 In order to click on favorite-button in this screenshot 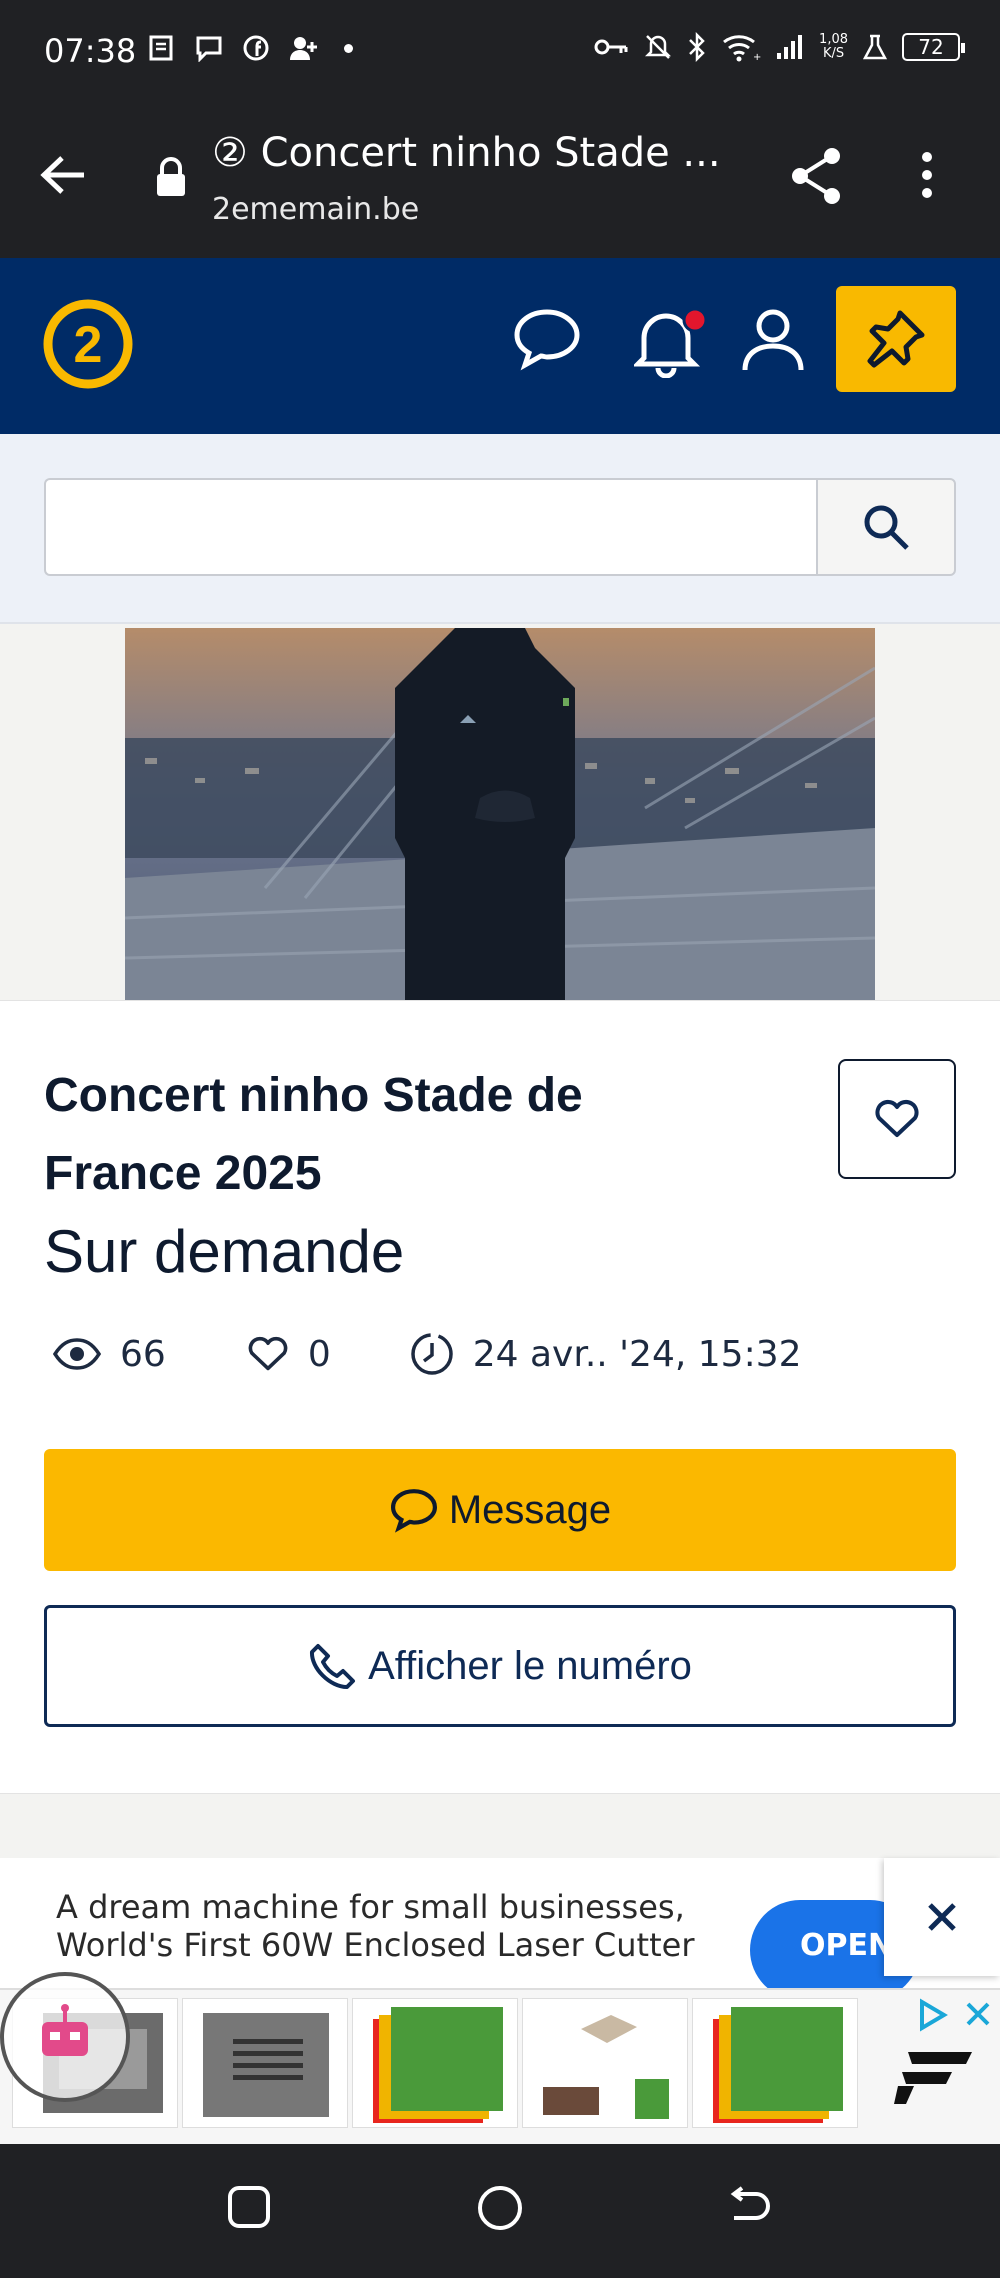, I will do `click(897, 1119)`.